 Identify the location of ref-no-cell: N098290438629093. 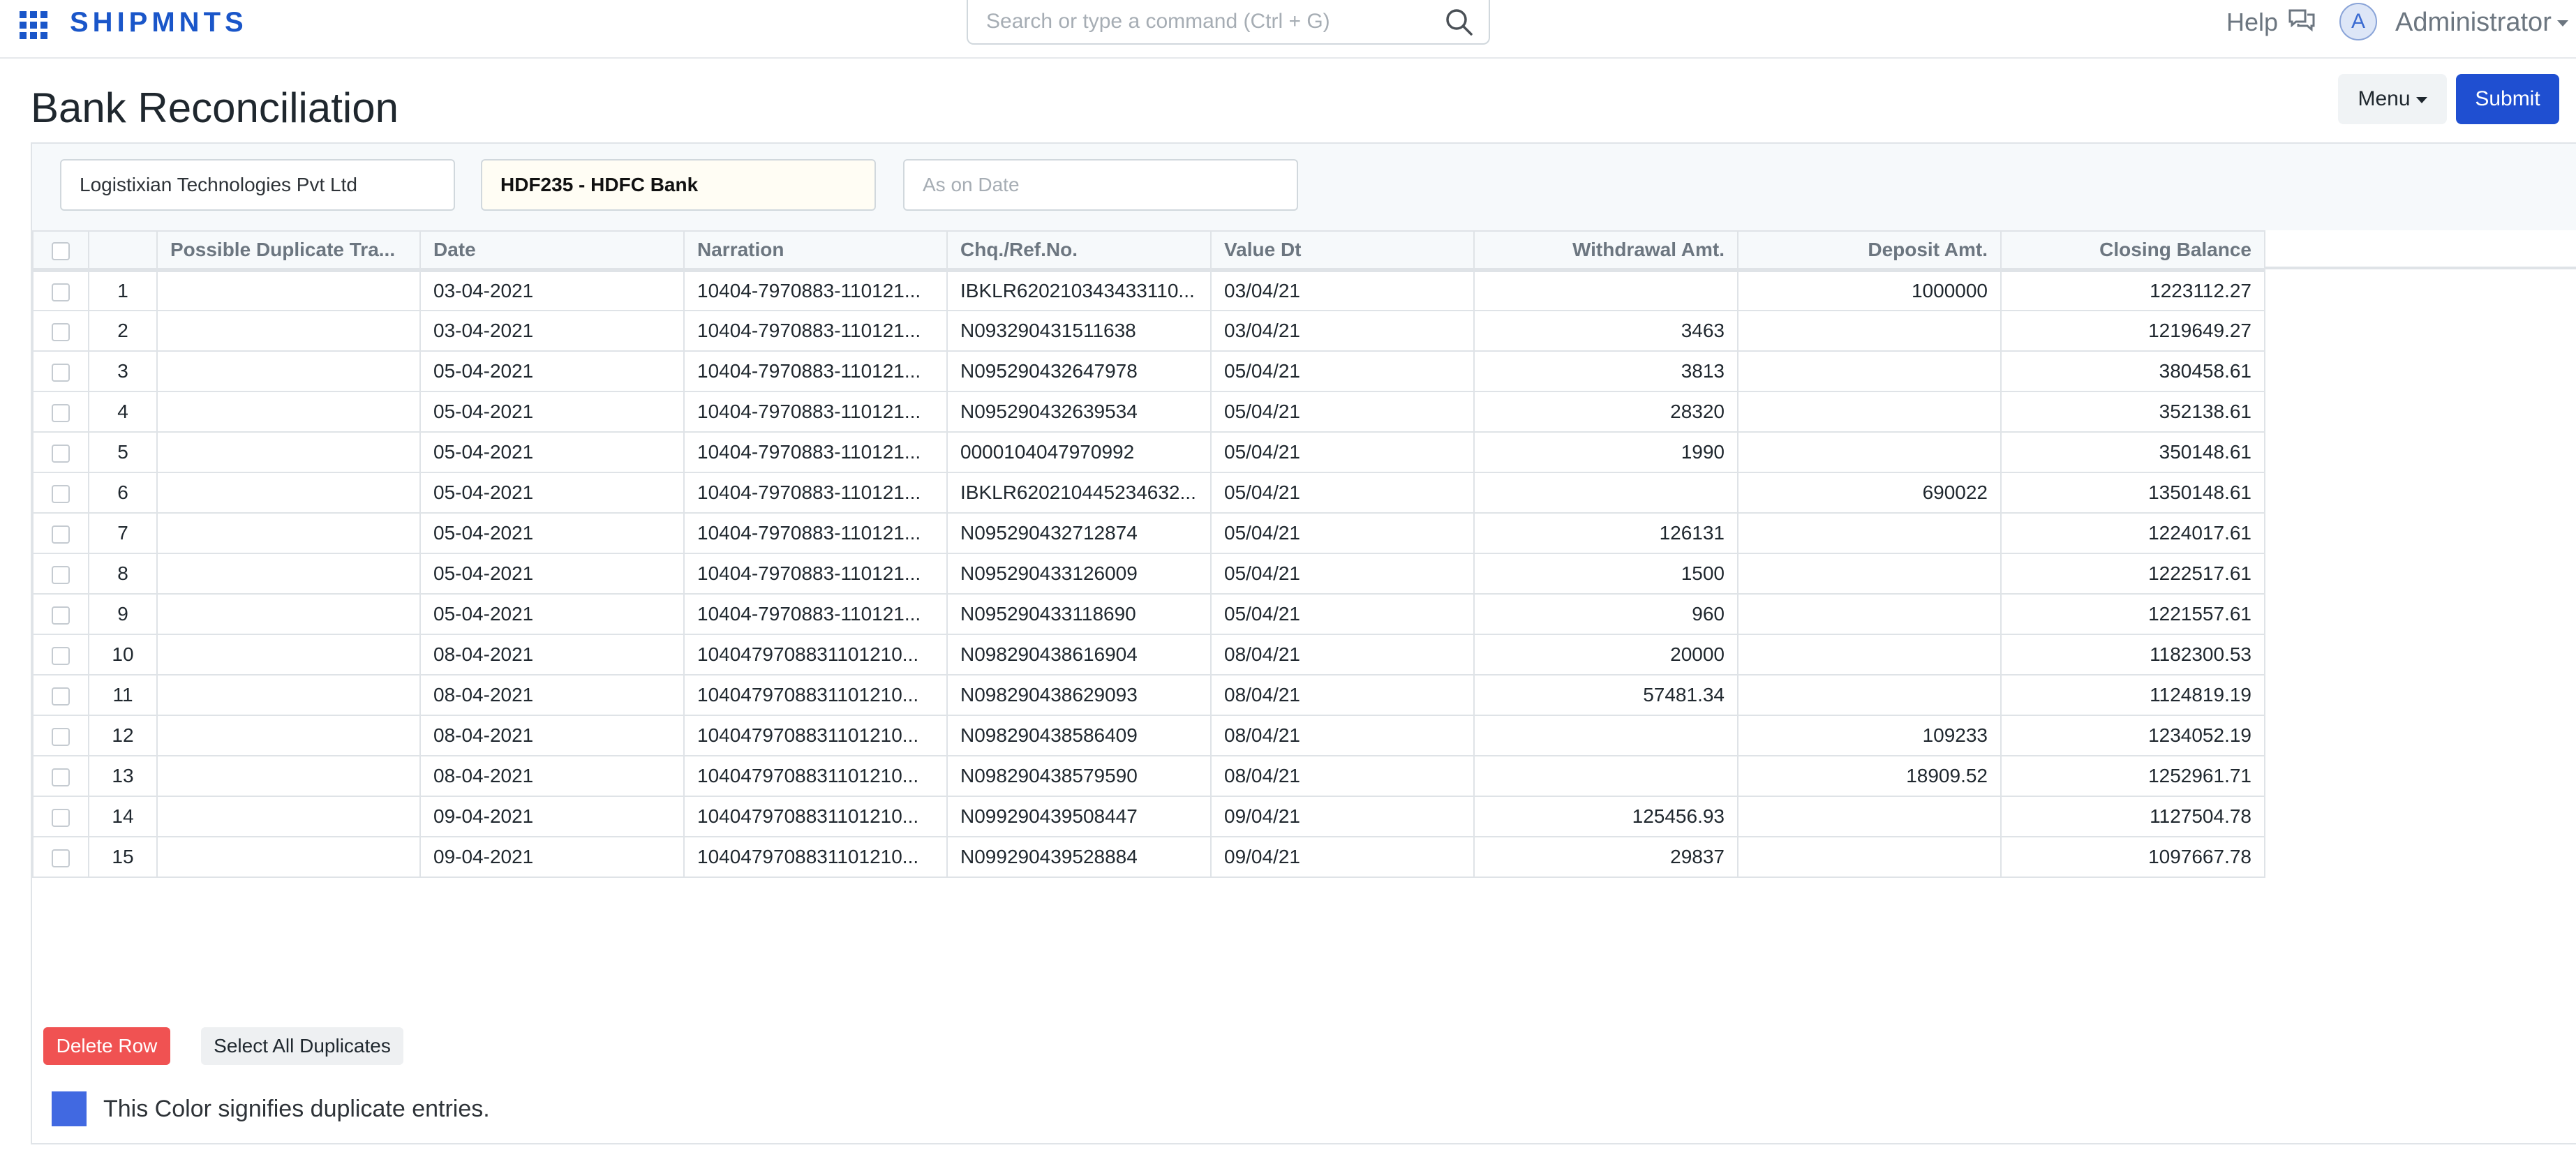
(1079, 695).